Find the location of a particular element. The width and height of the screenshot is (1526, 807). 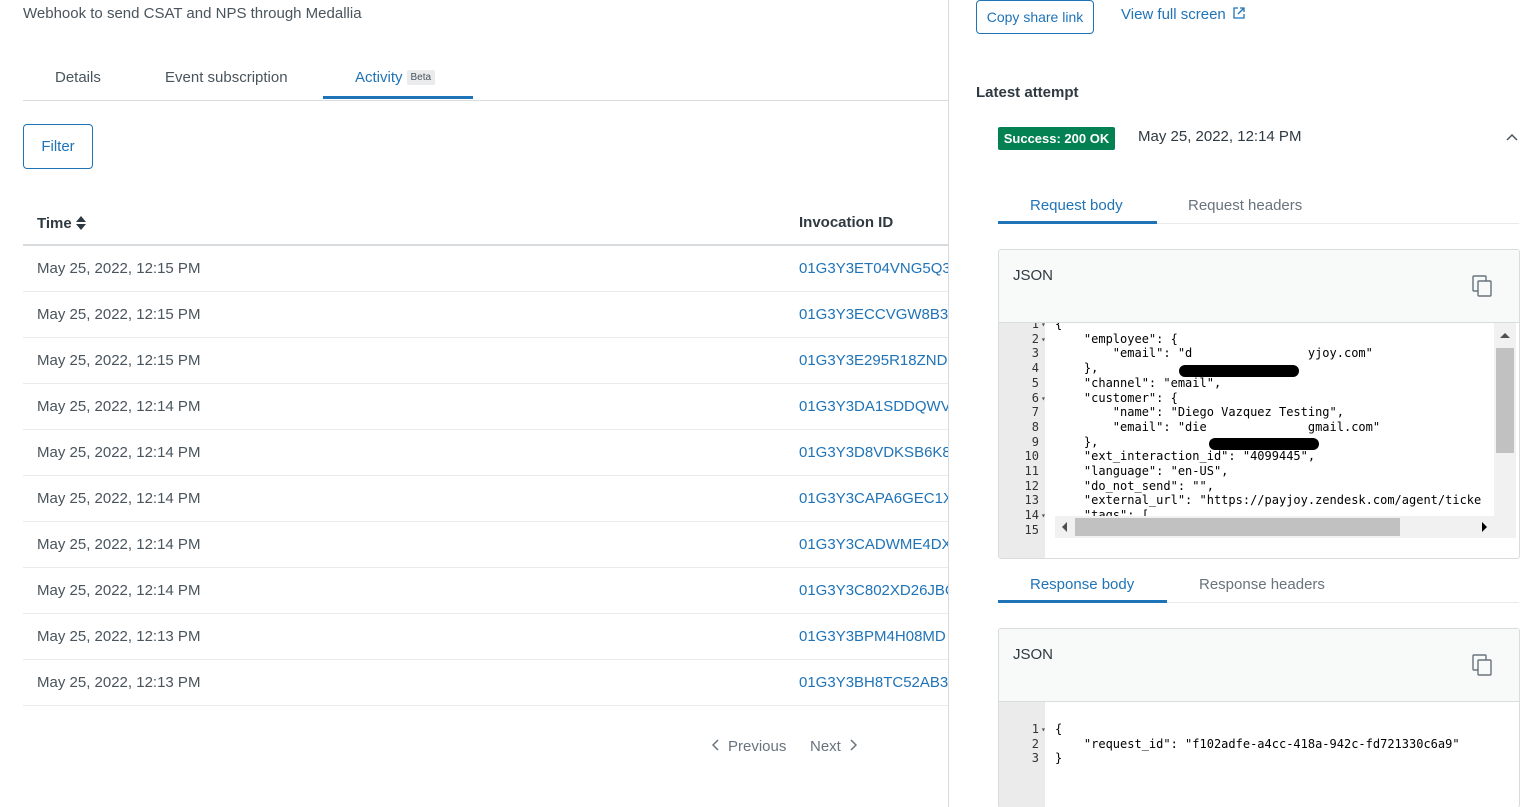

table-header: Time Invocation ID is located at coordinates (485, 223).